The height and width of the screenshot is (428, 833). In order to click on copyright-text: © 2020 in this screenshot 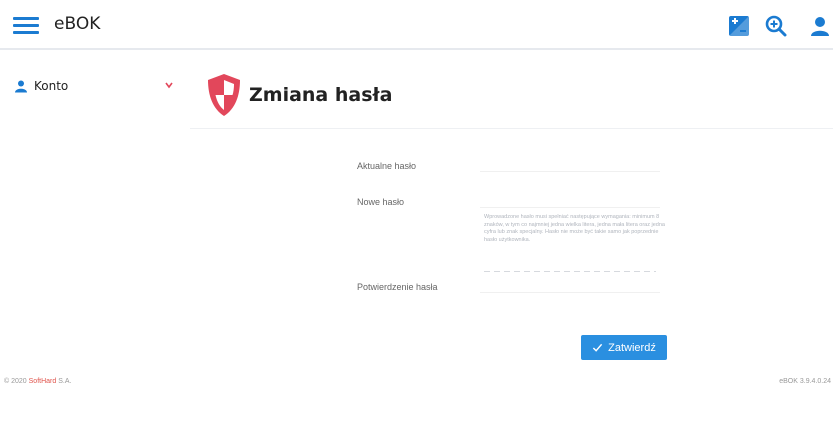, I will do `click(15, 381)`.